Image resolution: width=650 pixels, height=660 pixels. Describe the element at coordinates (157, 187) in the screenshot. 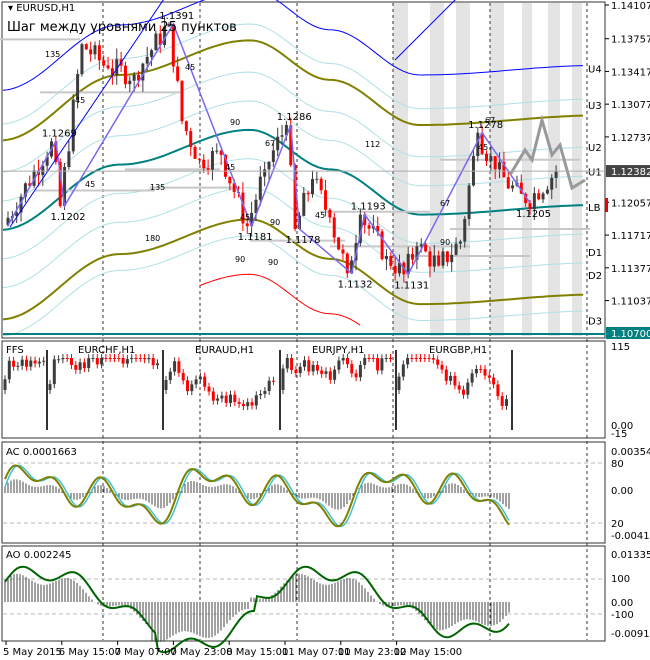

I see `angle-label: 135` at that location.